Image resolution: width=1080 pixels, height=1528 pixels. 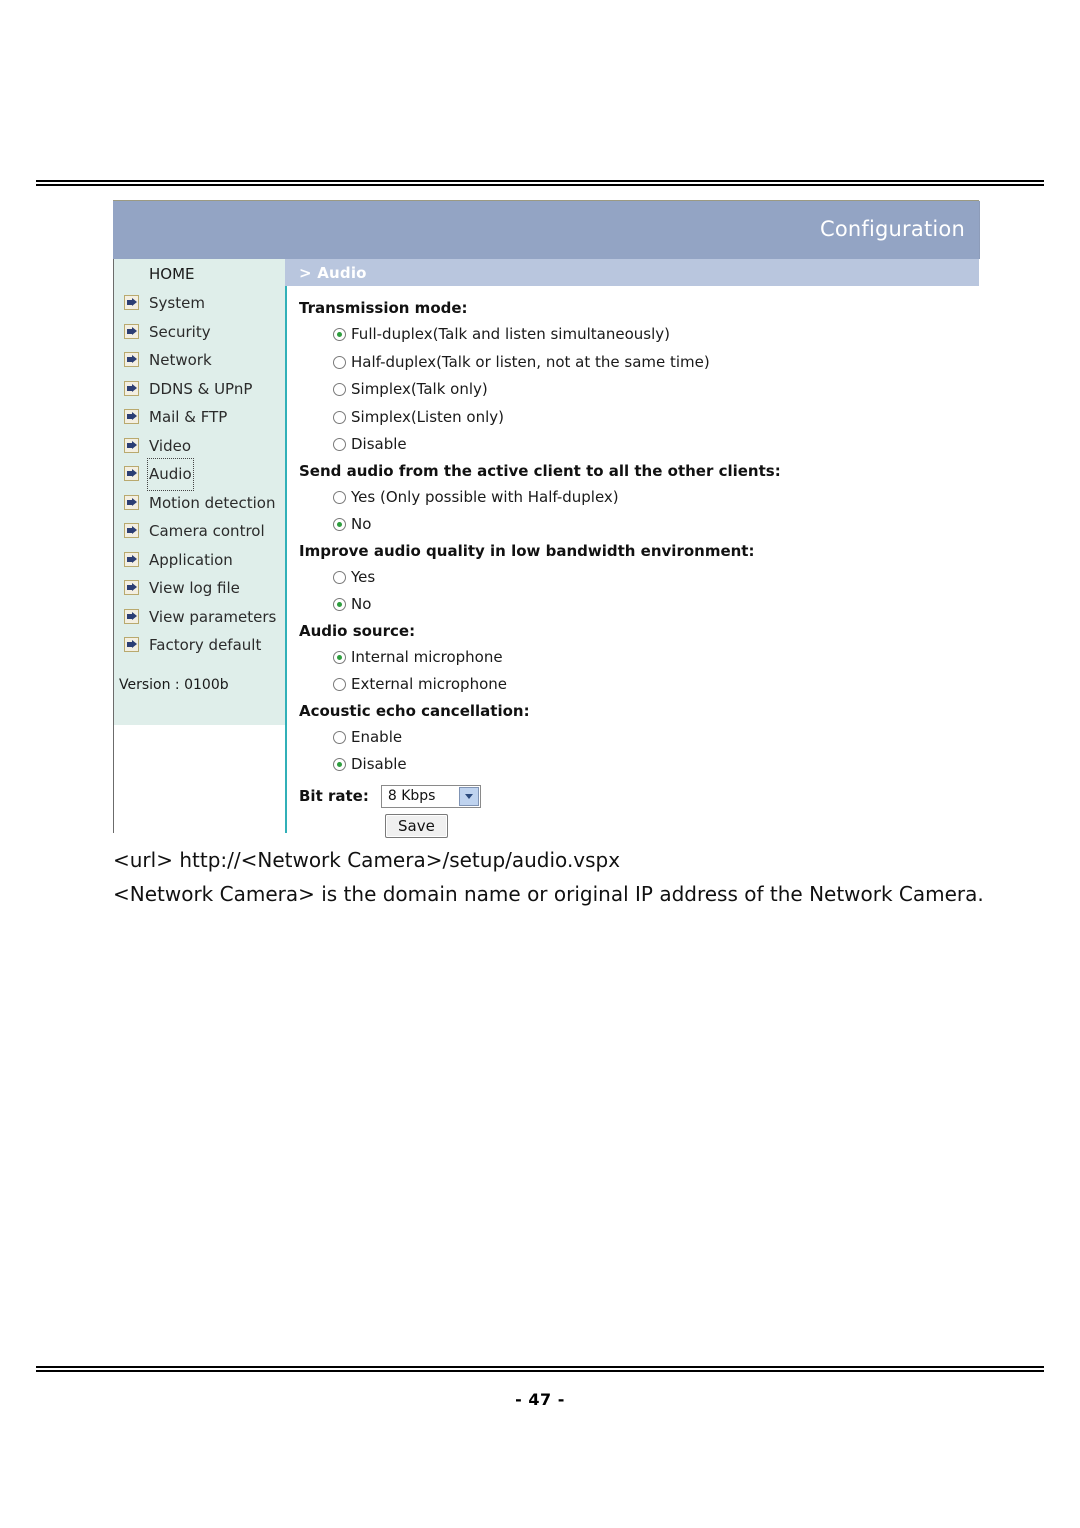 I want to click on echo-cancellation-group: Enable Disable, so click(x=639, y=751).